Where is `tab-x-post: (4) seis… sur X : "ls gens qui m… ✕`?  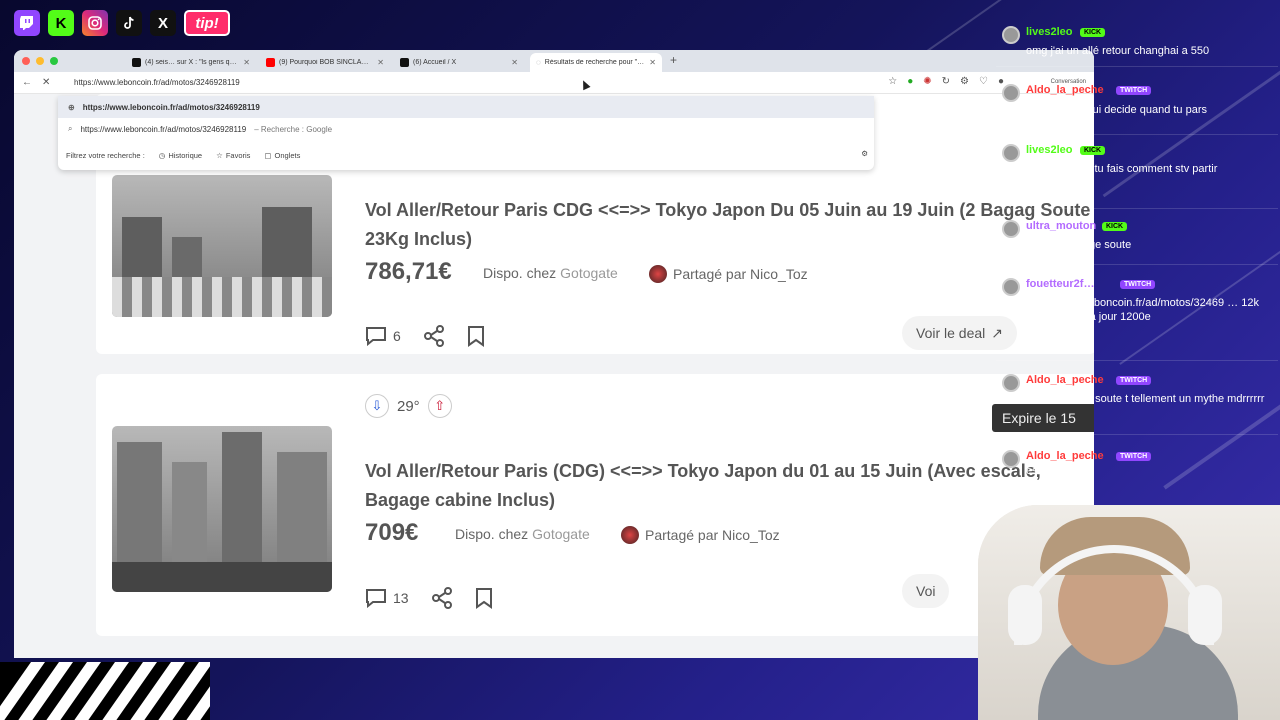
tab-x-post: (4) seis… sur X : "ls gens qui m… ✕ is located at coordinates (191, 62).